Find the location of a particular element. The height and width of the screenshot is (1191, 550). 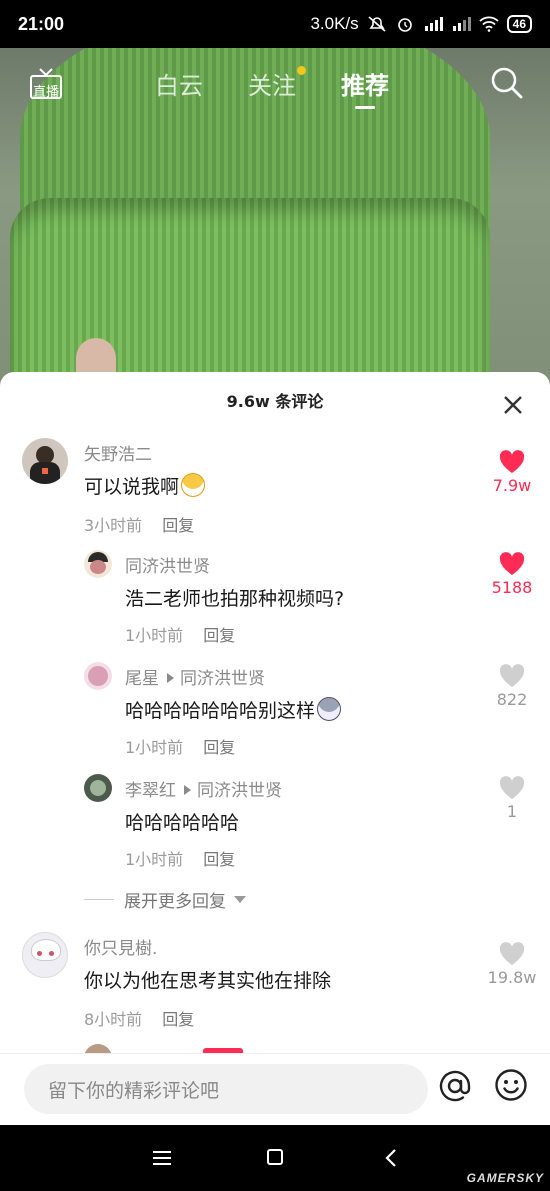

watermark-text: GAMERSKY is located at coordinates (505, 1178).